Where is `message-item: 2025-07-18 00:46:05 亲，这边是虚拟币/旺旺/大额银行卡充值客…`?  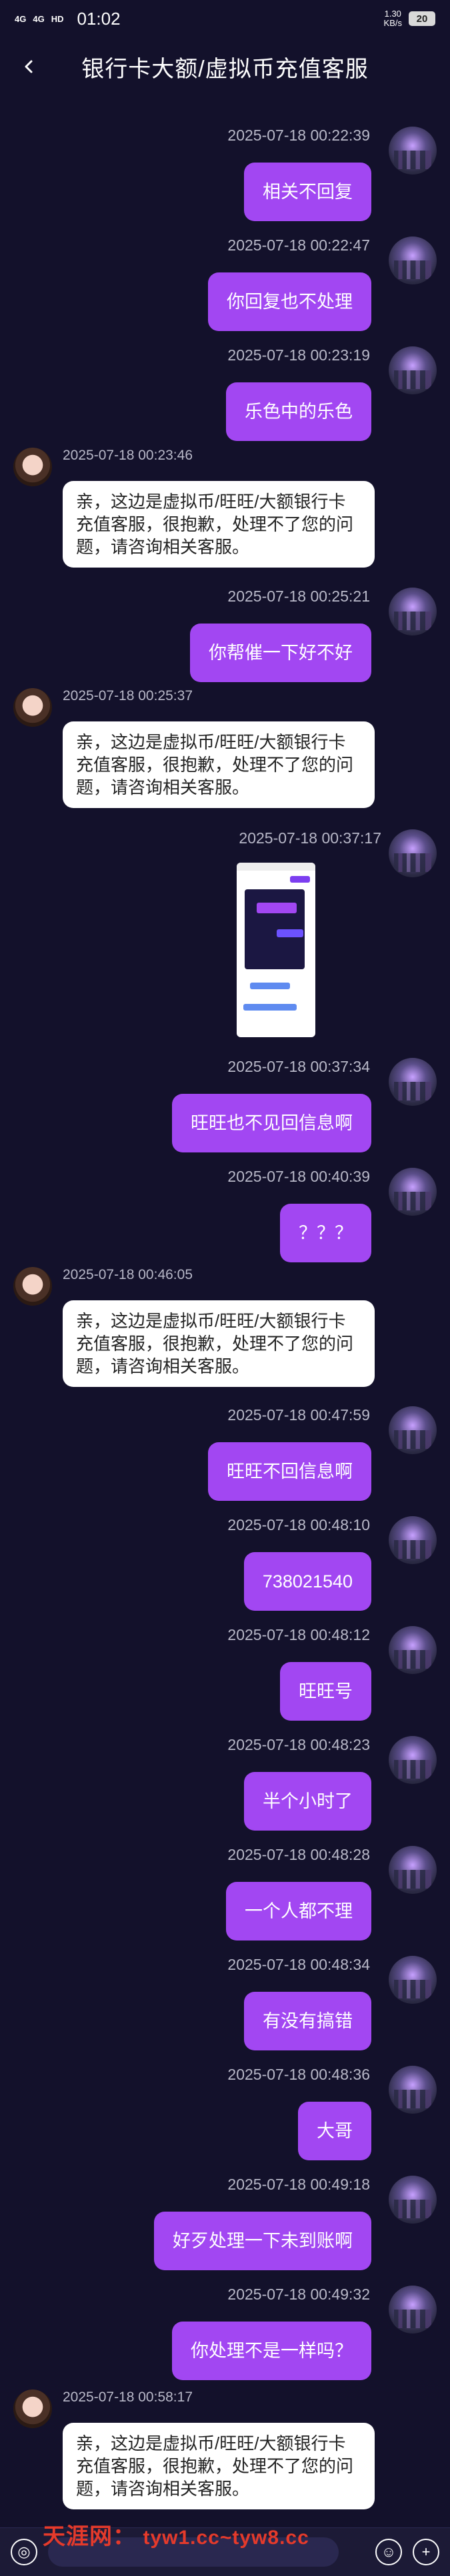
message-item: 2025-07-18 00:46:05 亲，这边是虚拟币/旺旺/大额银行卡充值客… is located at coordinates (225, 1327).